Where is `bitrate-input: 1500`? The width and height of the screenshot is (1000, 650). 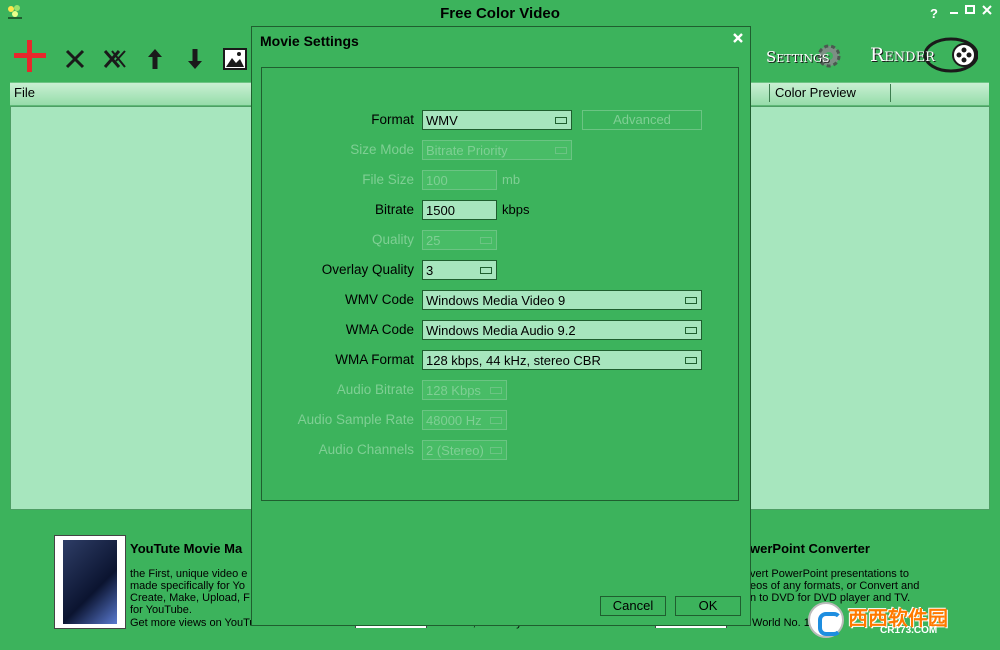
bitrate-input: 1500 is located at coordinates (459, 210).